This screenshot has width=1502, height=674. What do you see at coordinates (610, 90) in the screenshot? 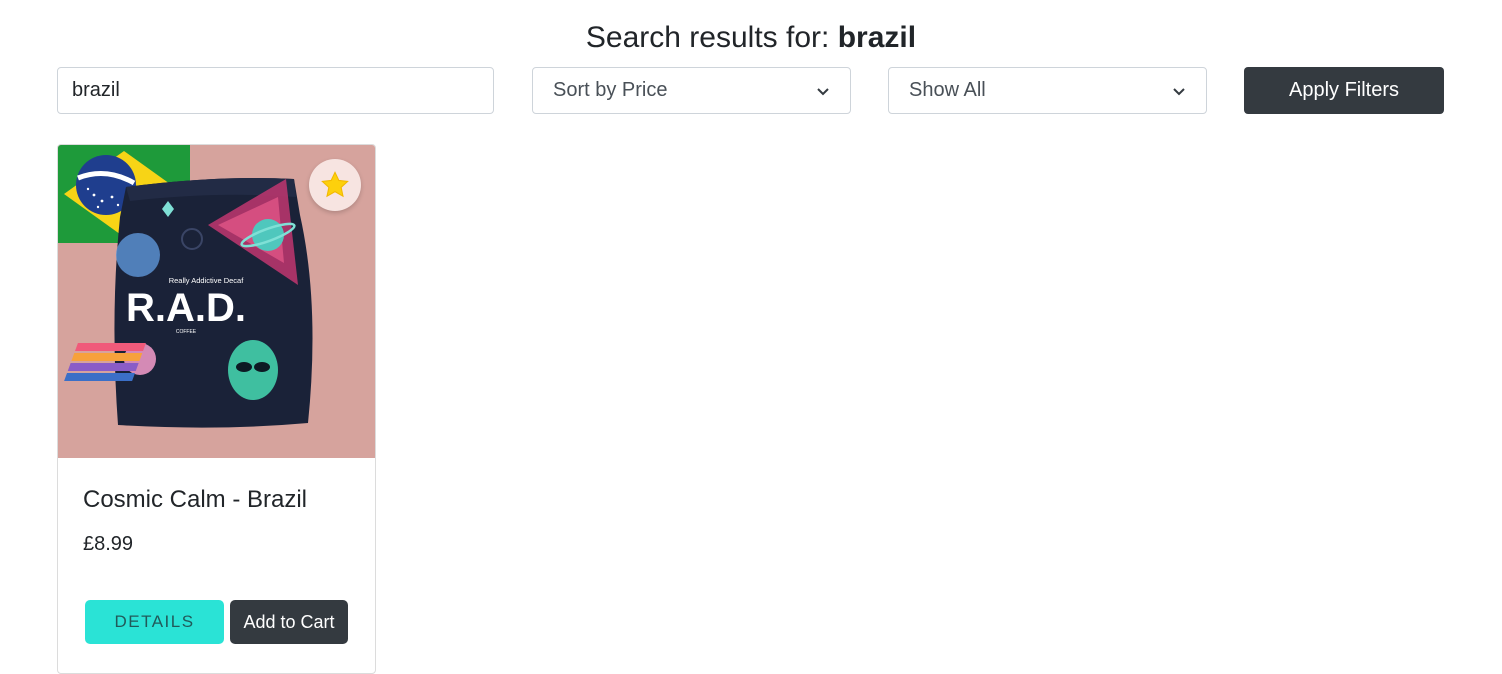
I see `sort-select-value: Sort by Price` at bounding box center [610, 90].